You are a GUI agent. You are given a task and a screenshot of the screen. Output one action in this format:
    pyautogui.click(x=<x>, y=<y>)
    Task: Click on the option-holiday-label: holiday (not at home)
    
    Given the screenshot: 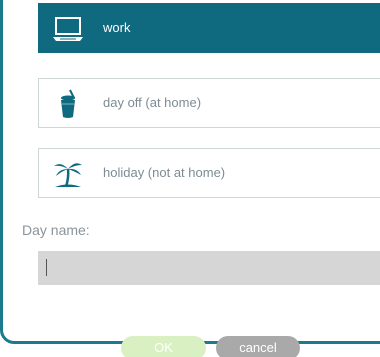 What is the action you would take?
    pyautogui.click(x=164, y=172)
    